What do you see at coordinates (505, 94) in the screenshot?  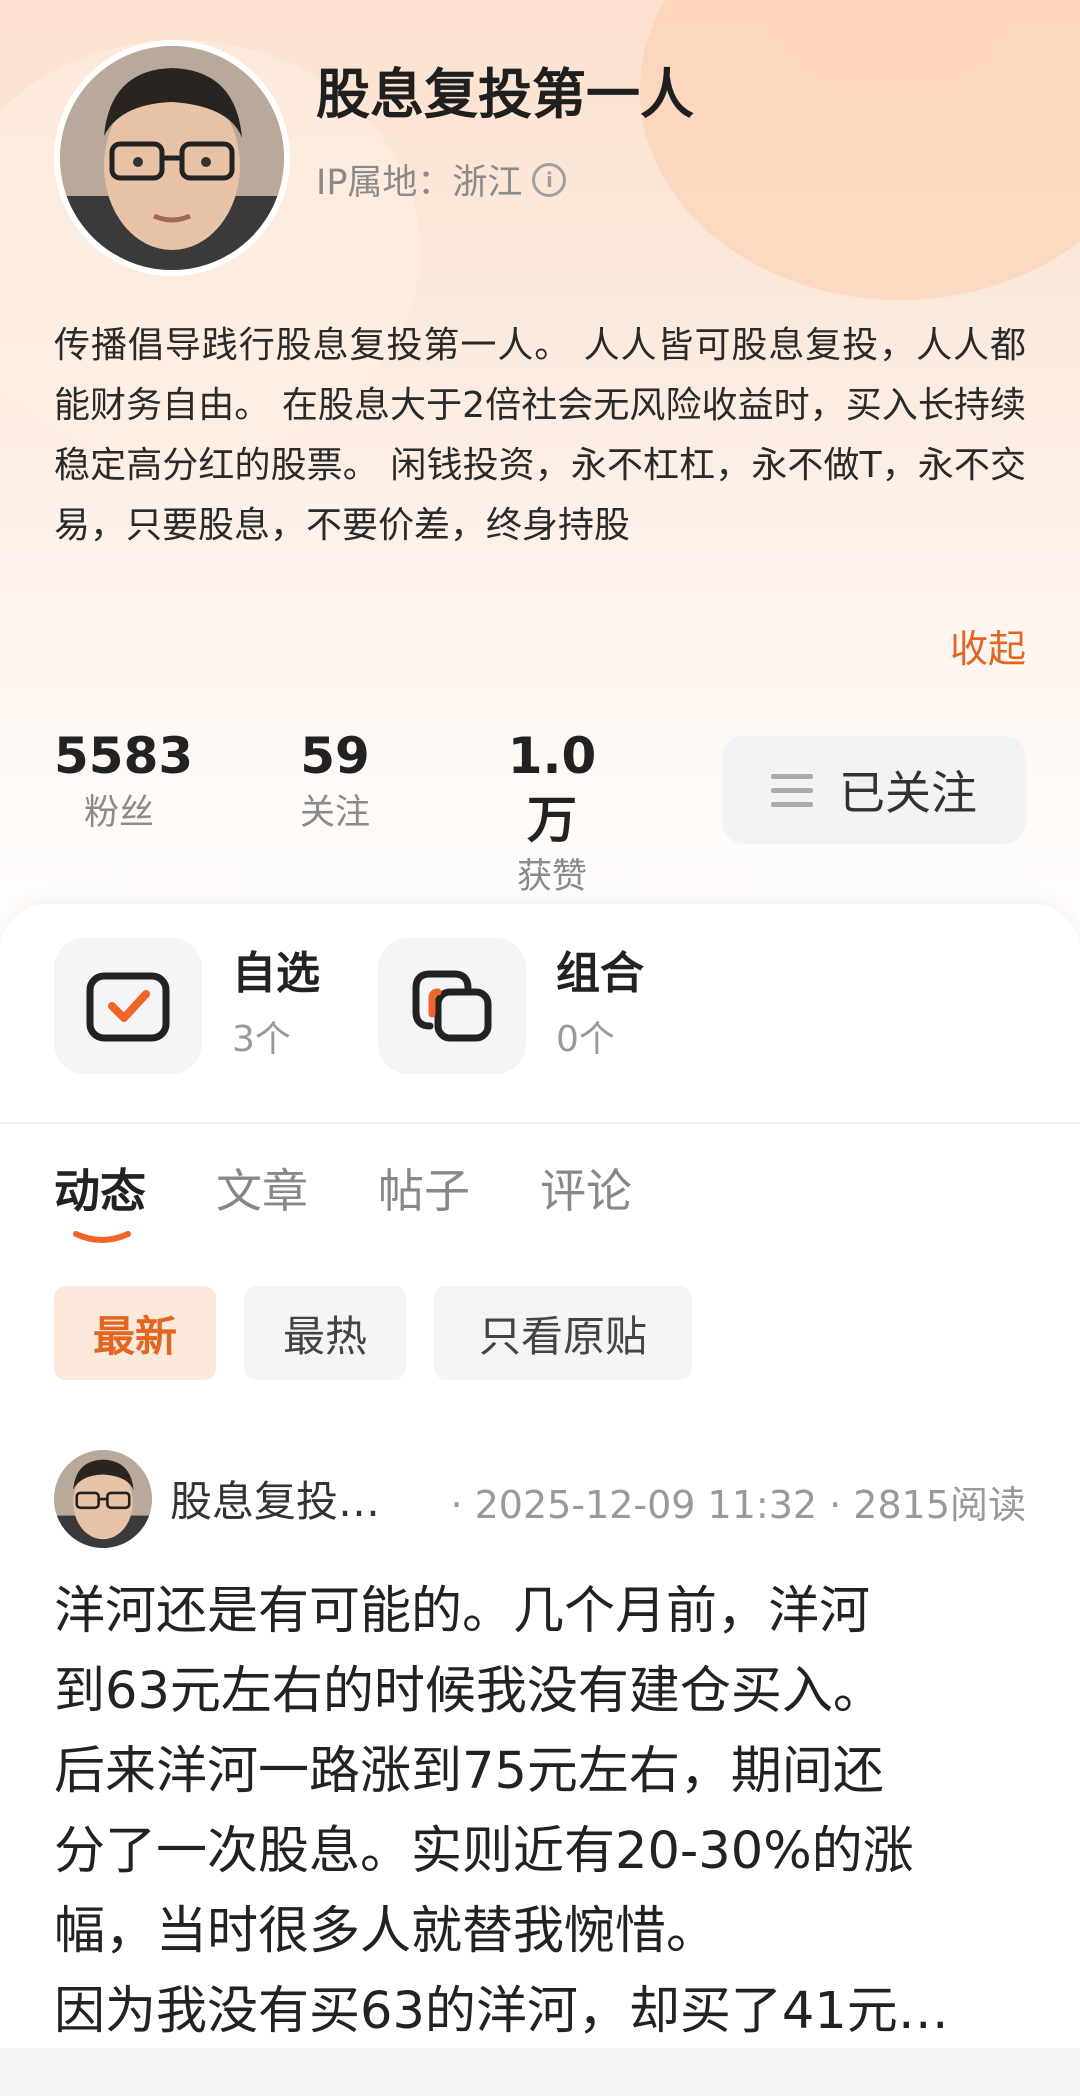 I see `profile-name: 股息复投第一人` at bounding box center [505, 94].